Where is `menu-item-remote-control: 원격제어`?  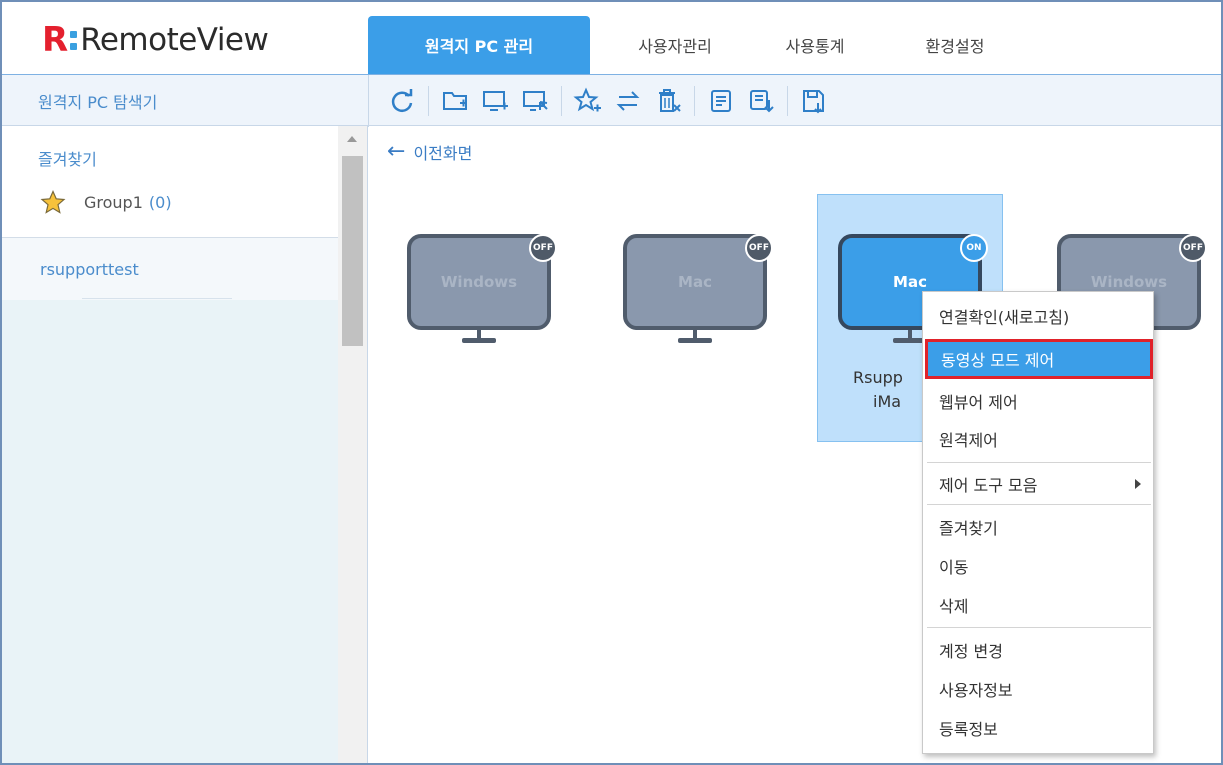 menu-item-remote-control: 원격제어 is located at coordinates (1039, 439).